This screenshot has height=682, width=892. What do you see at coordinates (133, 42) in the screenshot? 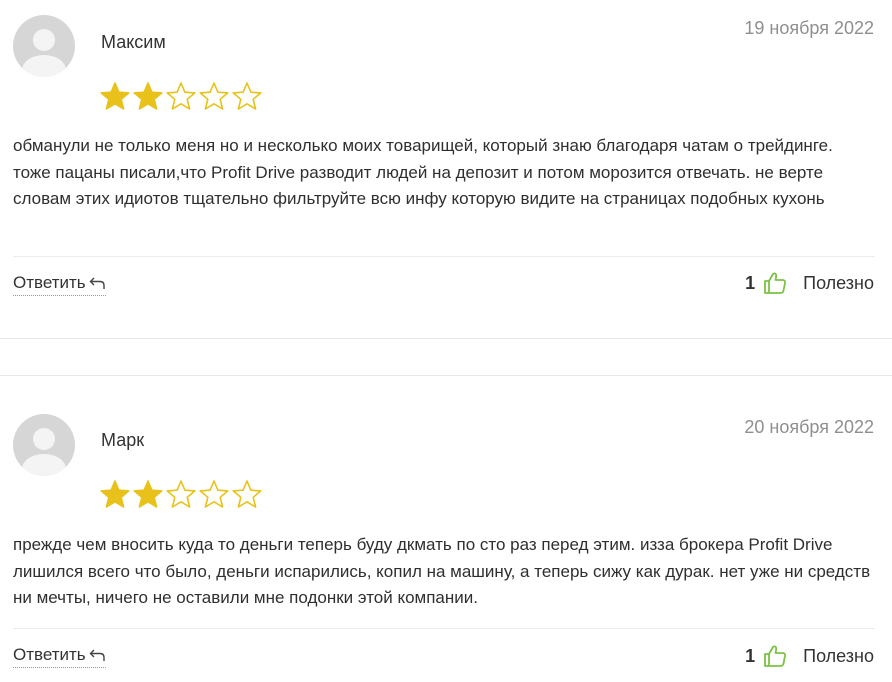
I see `review-author: Максим` at bounding box center [133, 42].